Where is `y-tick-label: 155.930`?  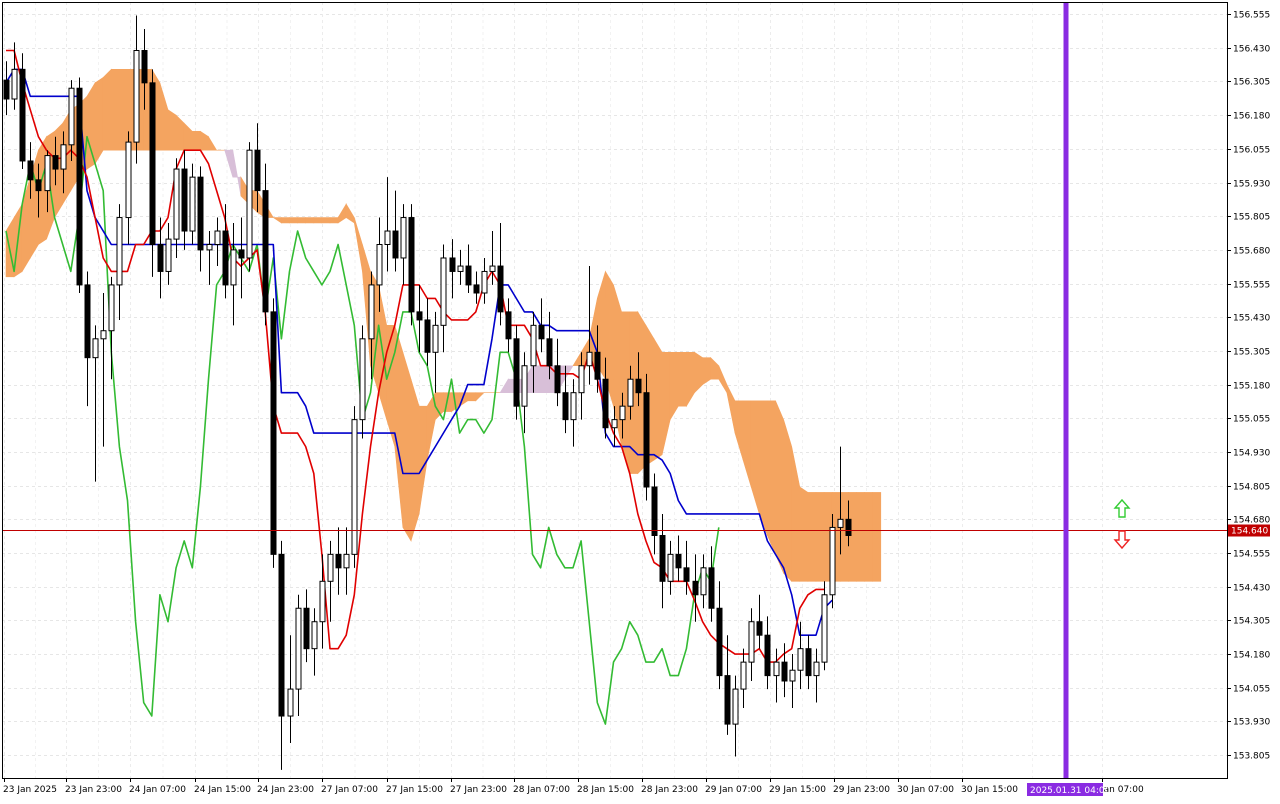
y-tick-label: 155.930 is located at coordinates (1251, 185).